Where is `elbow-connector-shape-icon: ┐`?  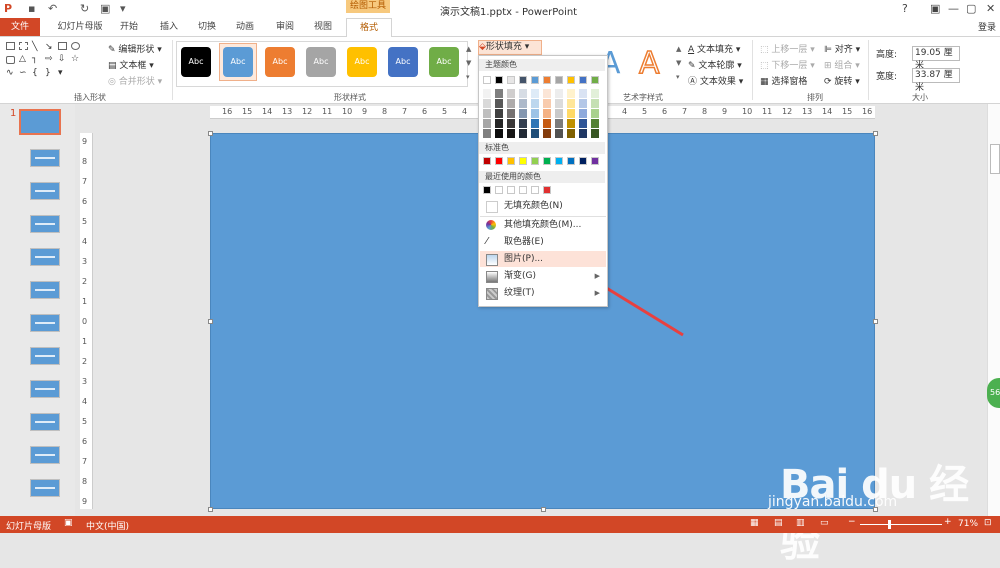
elbow-connector-shape-icon: ┐ is located at coordinates (34, 59).